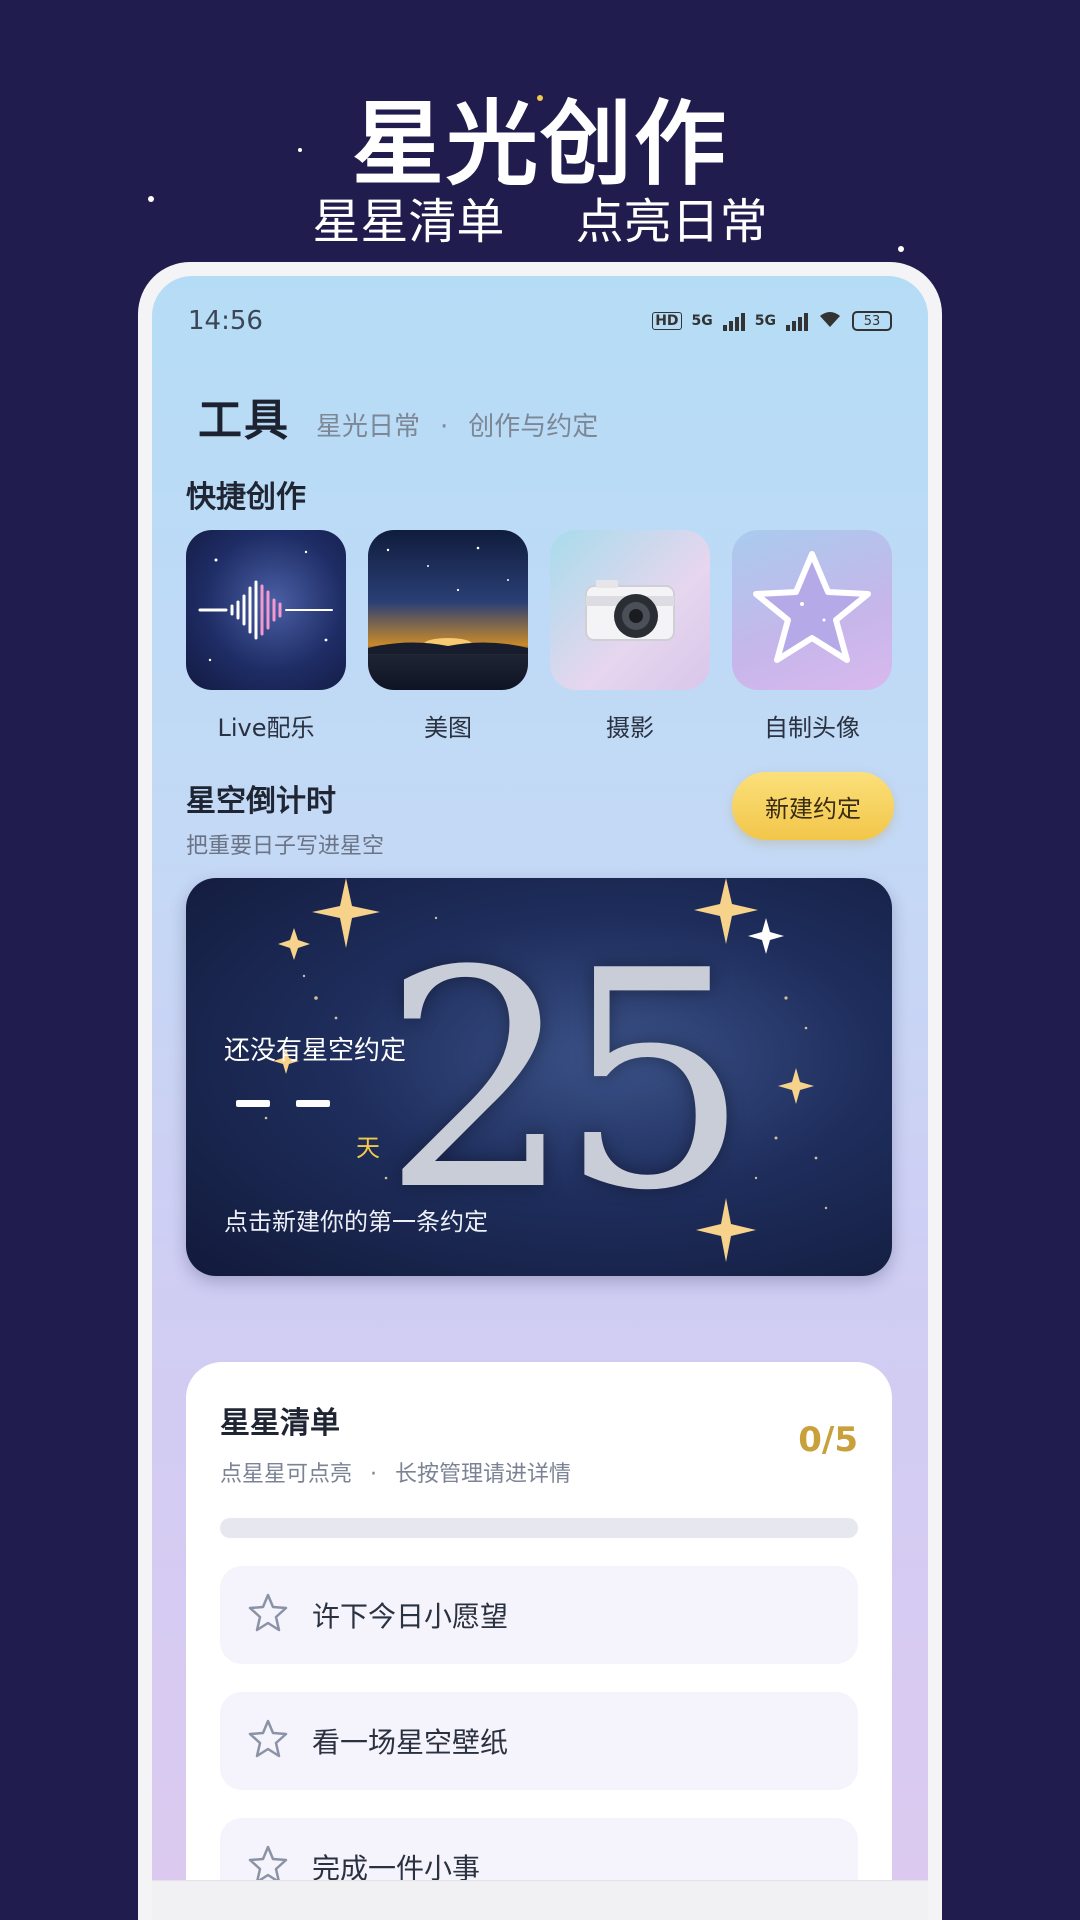 This screenshot has height=1920, width=1080. I want to click on quick-create-row: Live配乐 美图 摄影 自制头像, so click(539, 636).